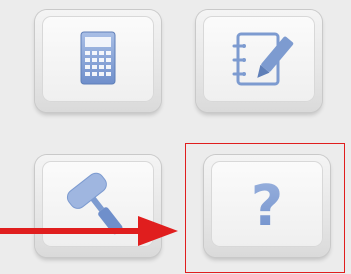  I want to click on notepad-pencil-icon, so click(263, 59).